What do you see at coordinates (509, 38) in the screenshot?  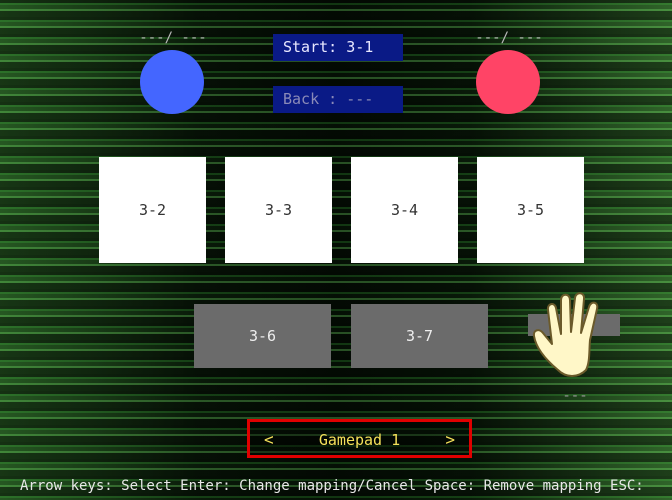 I see `right-player-score: ---/ ---` at bounding box center [509, 38].